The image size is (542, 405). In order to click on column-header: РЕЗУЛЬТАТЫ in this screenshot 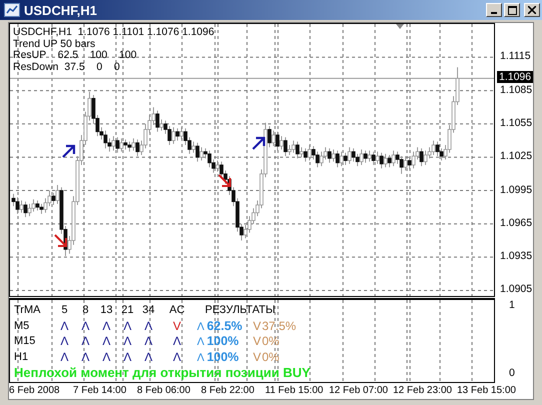, I will do `click(240, 310)`.